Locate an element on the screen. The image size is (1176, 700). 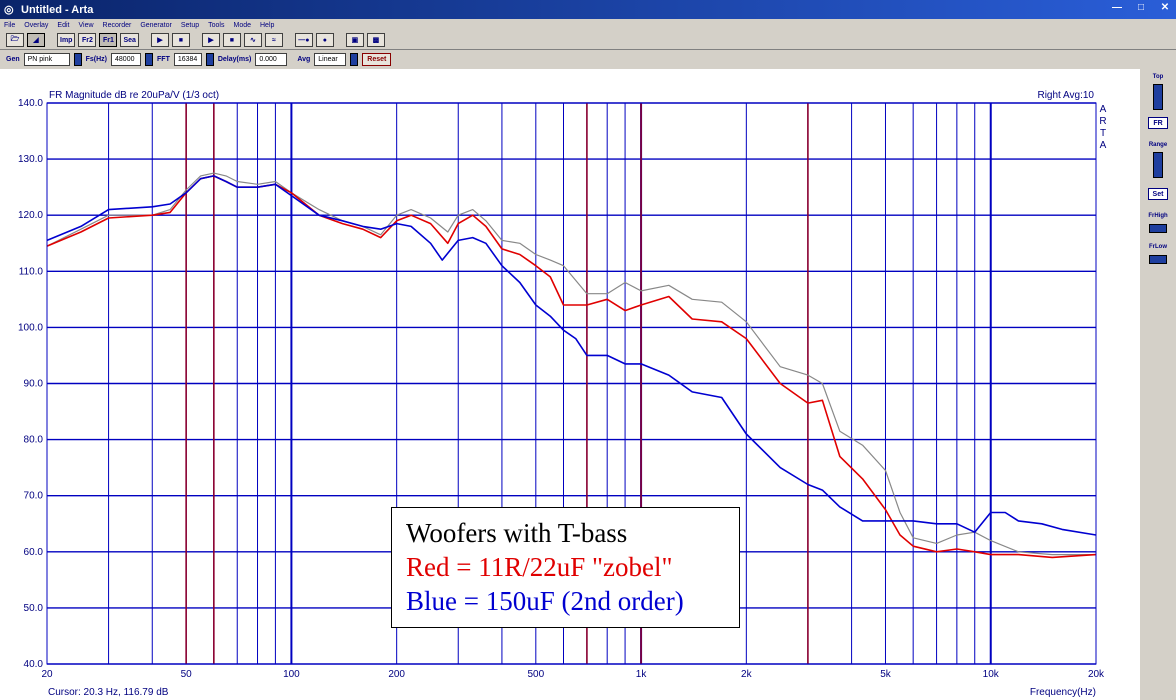
y-tick-label: 120.0 is located at coordinates (30, 215).